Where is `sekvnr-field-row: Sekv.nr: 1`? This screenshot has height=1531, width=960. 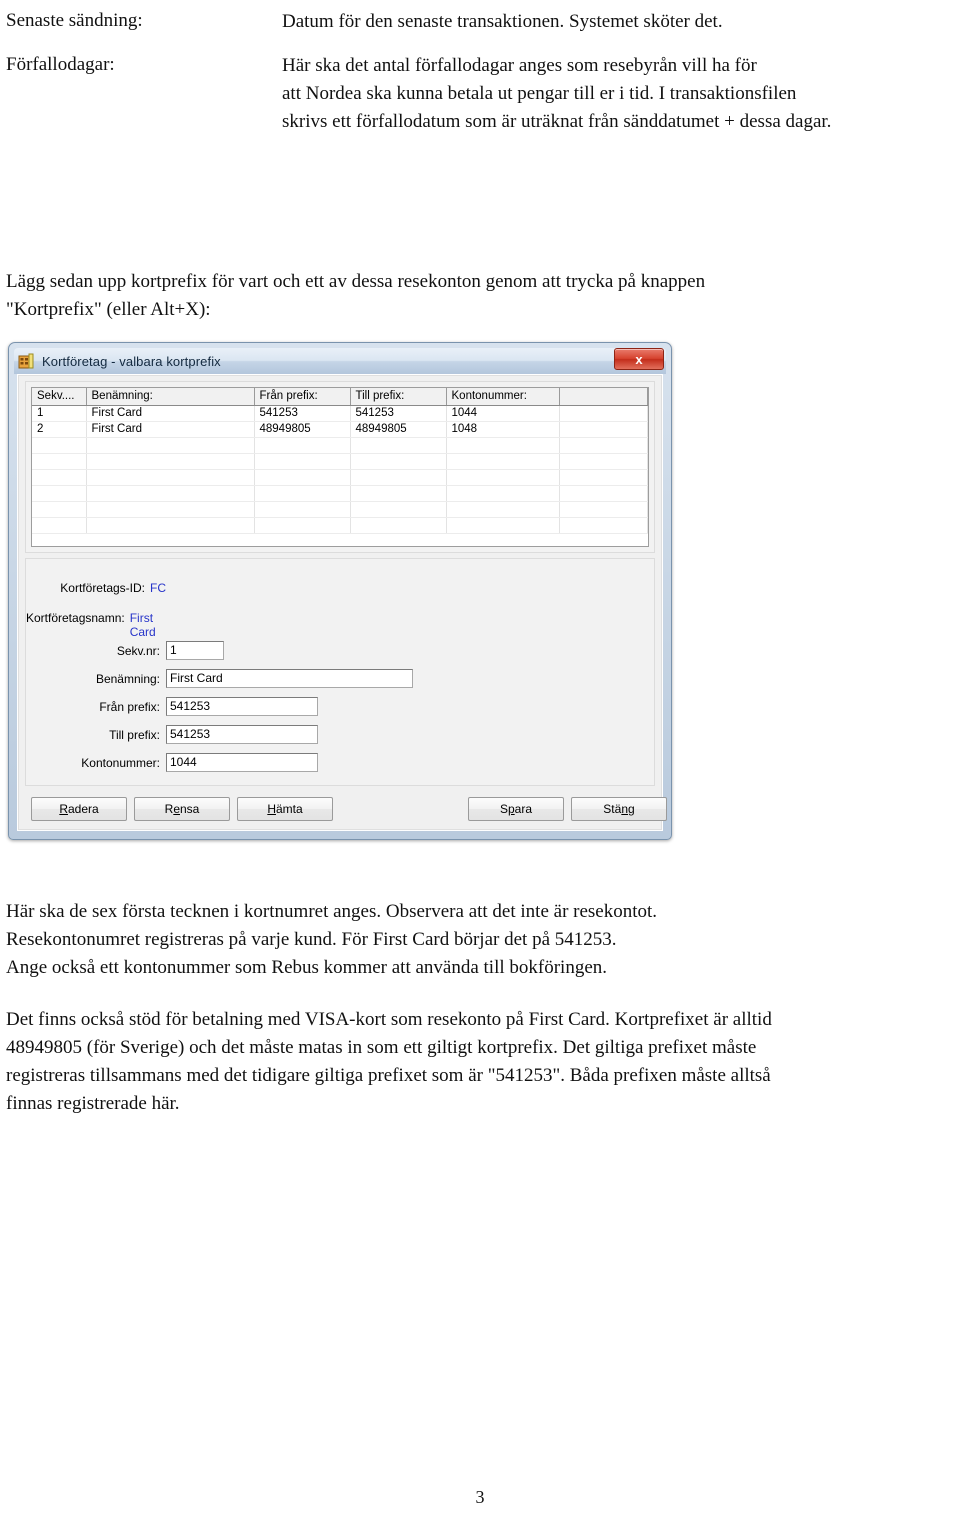 sekvnr-field-row: Sekv.nr: 1 is located at coordinates (125, 650).